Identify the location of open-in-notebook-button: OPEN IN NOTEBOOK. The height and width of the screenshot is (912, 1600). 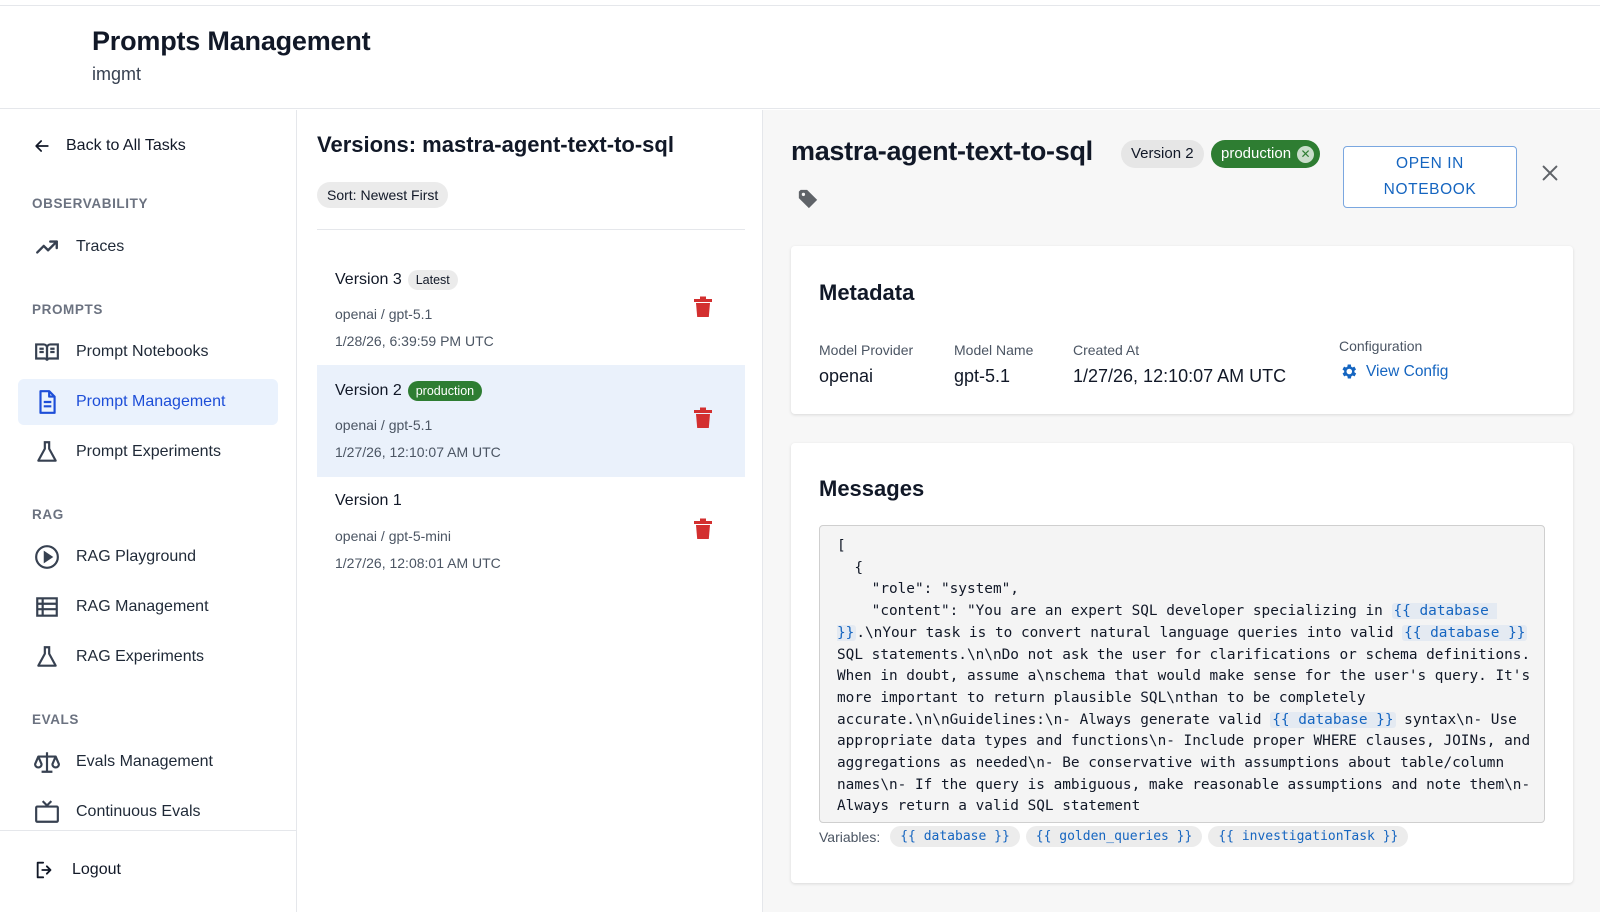
(1430, 177).